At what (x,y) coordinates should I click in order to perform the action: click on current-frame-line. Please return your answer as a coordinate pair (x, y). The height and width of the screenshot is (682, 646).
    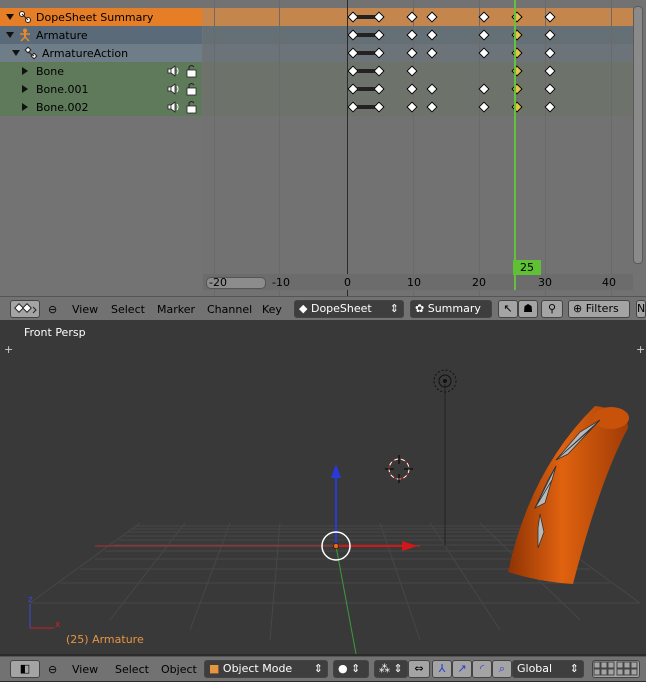
    Looking at the image, I should click on (515, 145).